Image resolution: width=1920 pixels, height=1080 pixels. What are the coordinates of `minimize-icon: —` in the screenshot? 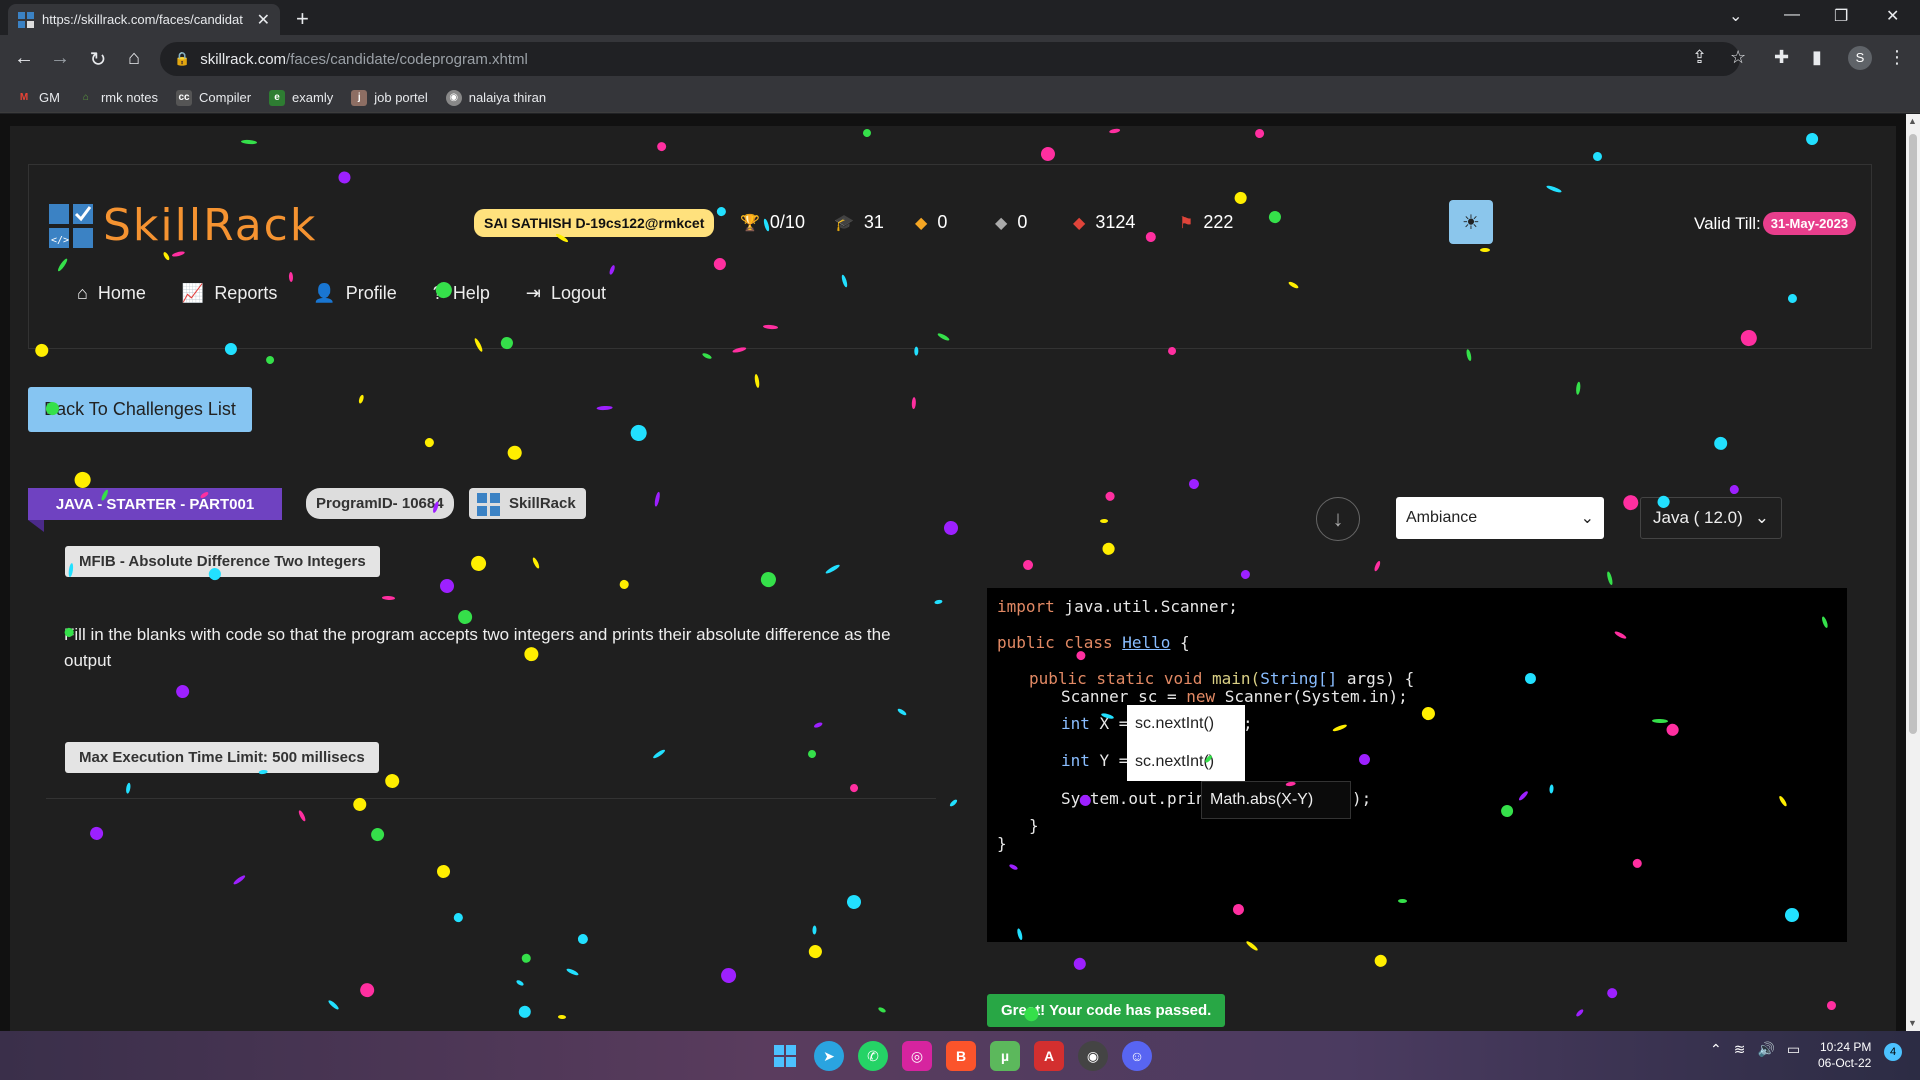 It's located at (1792, 15).